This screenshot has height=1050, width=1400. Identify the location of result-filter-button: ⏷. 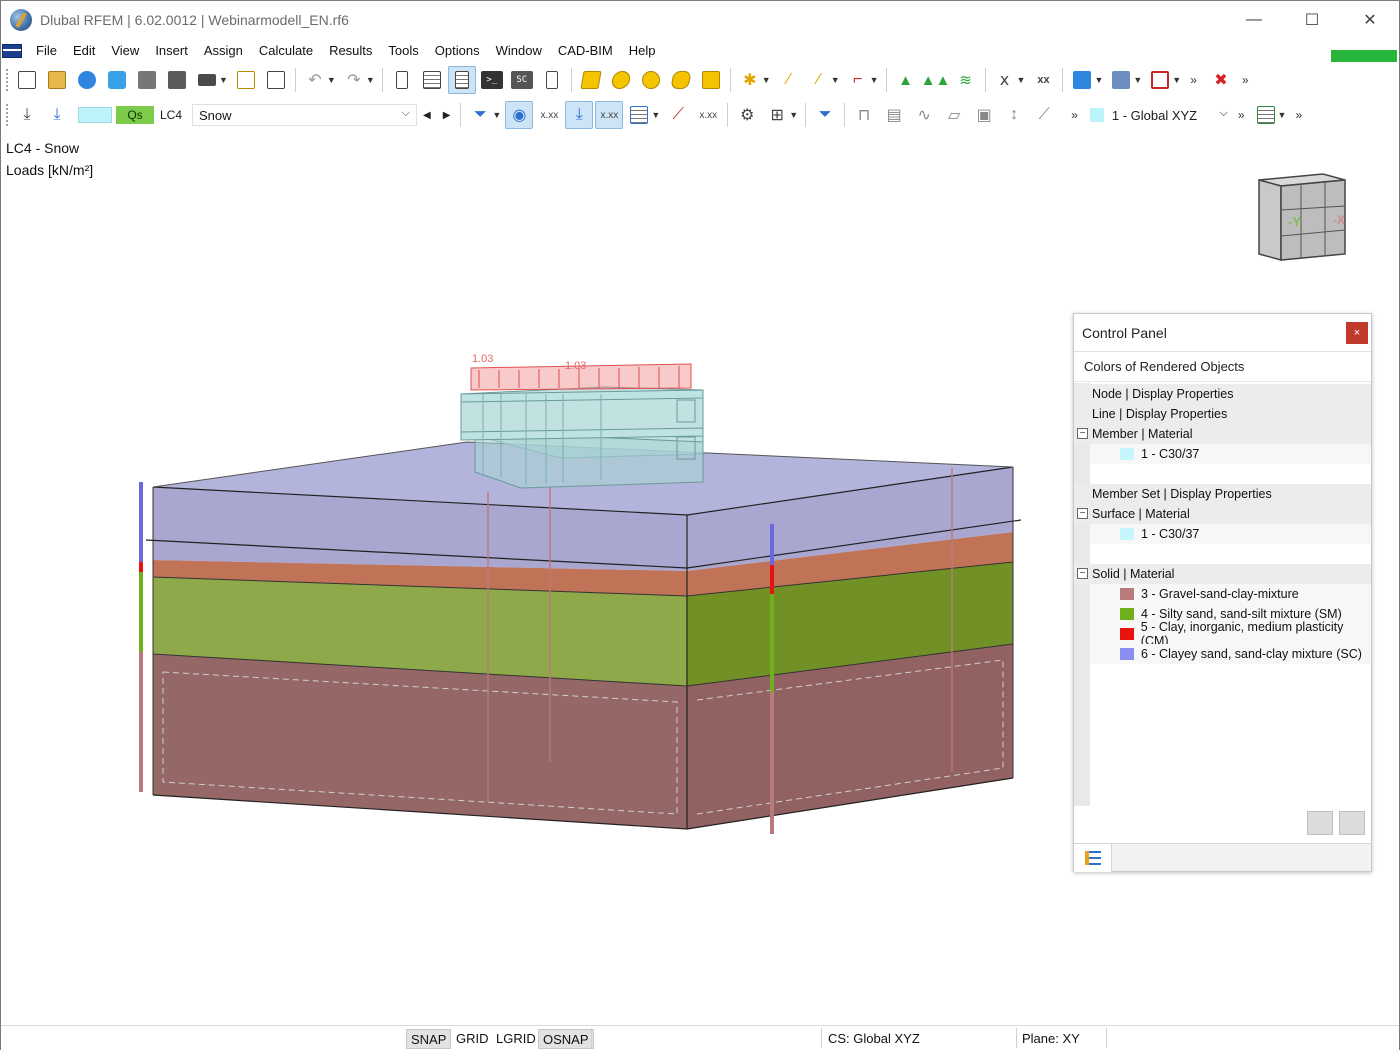
(480, 115).